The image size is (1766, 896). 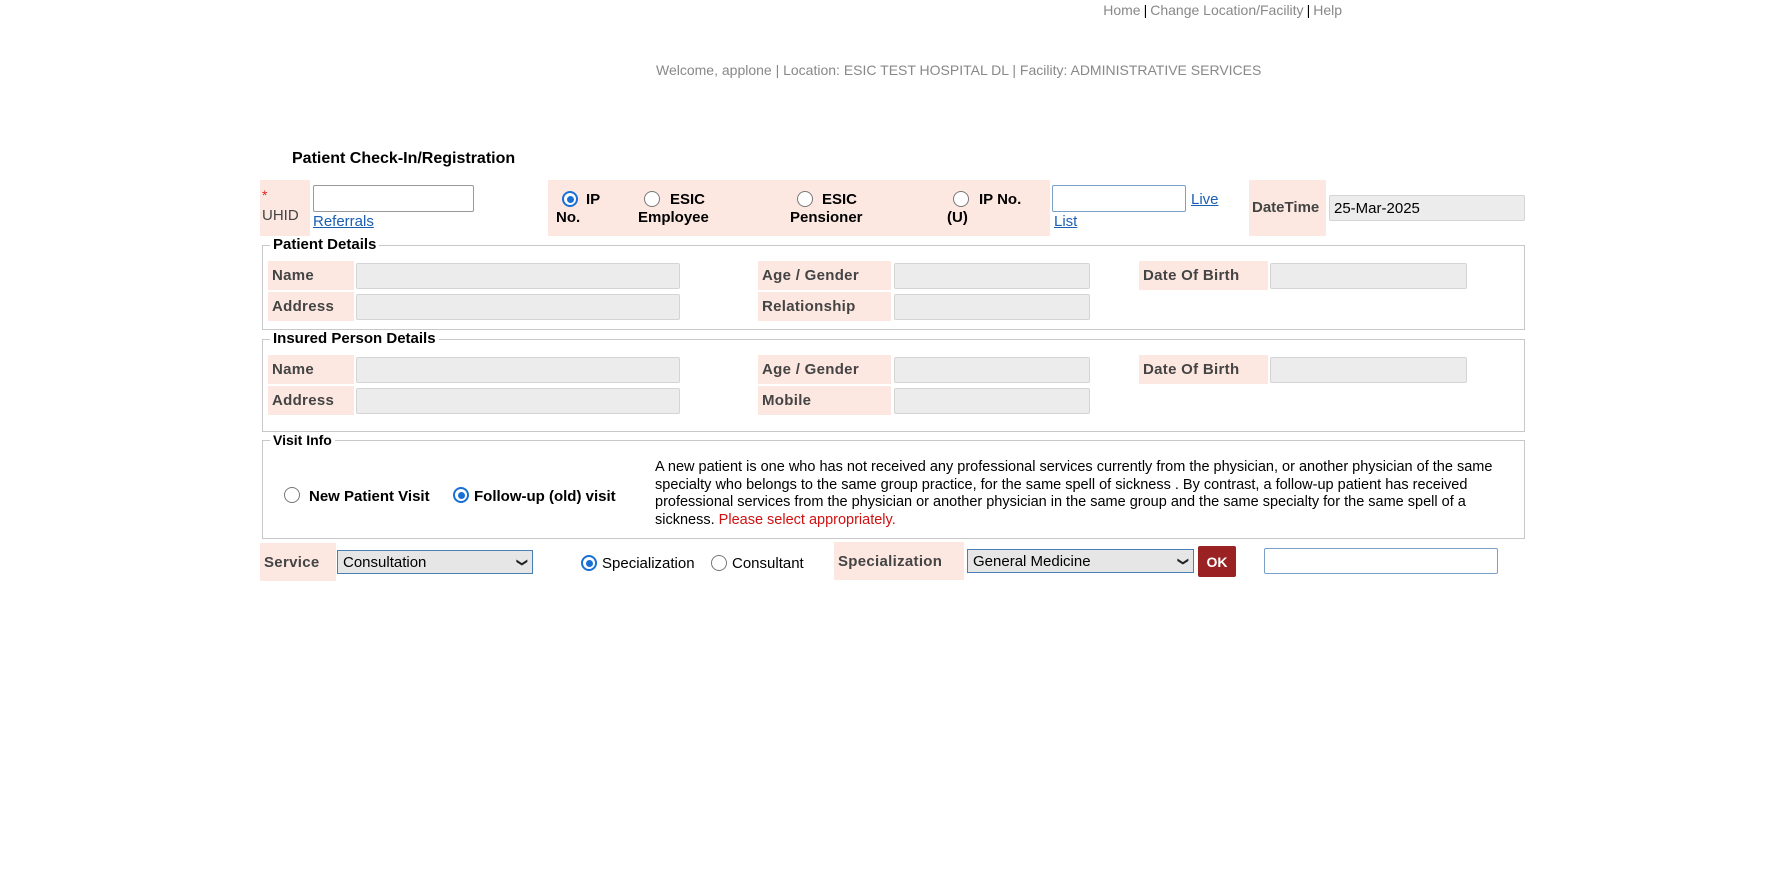 What do you see at coordinates (824, 400) in the screenshot?
I see `mobile-label: Mobile` at bounding box center [824, 400].